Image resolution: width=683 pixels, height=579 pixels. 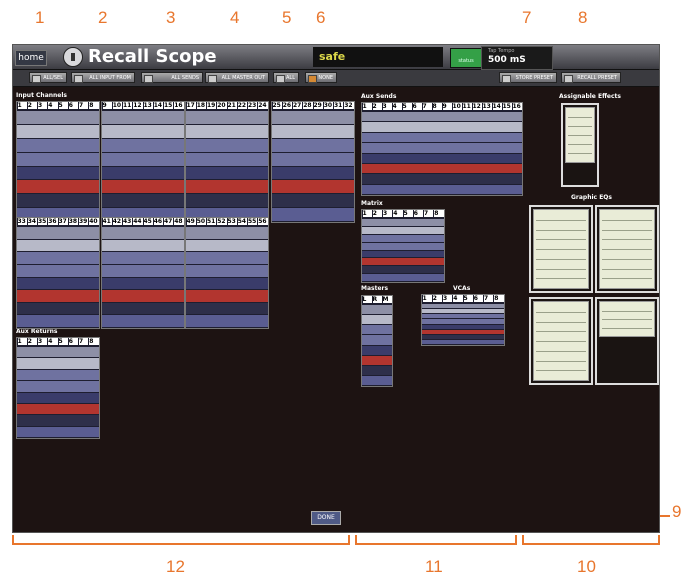 I want to click on all-sel-button: ALL/SEL, so click(x=48, y=77).